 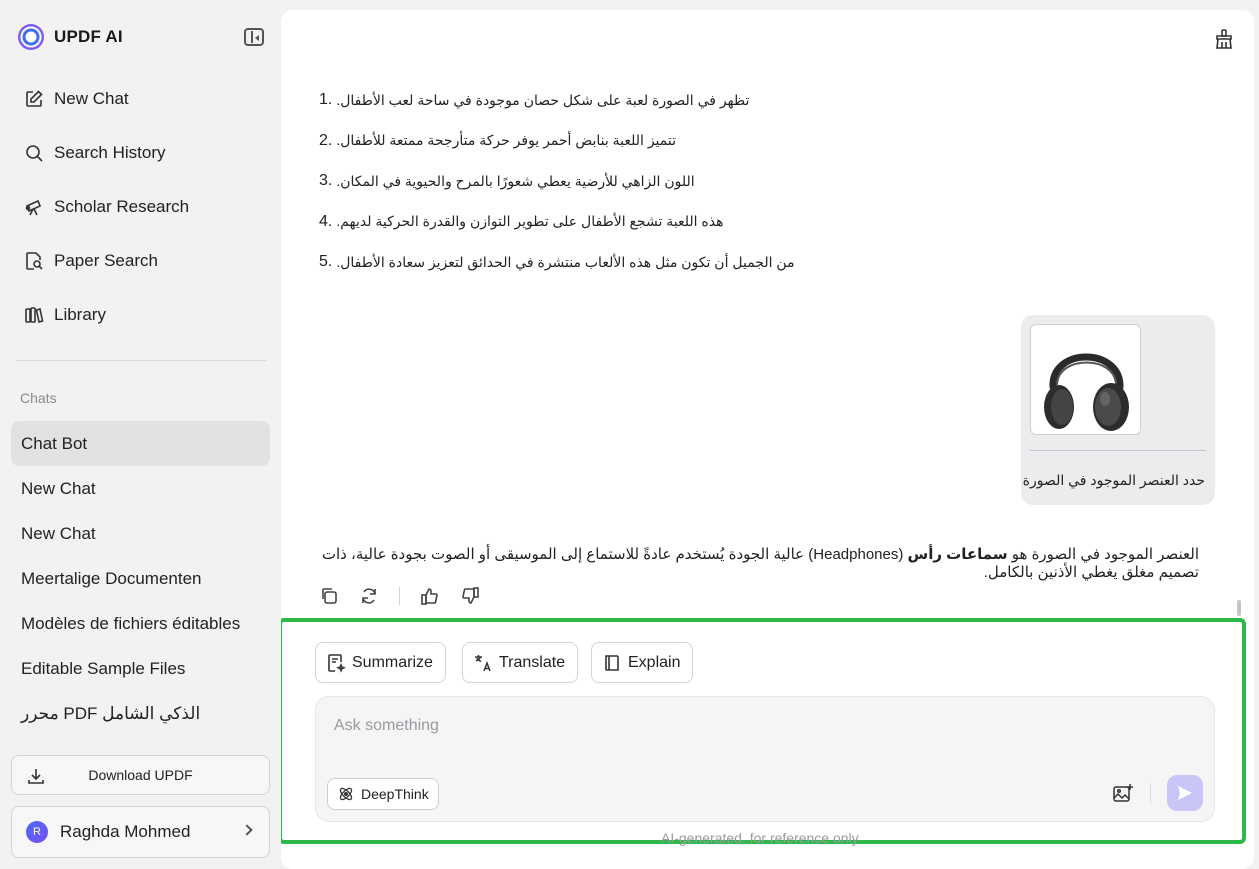 I want to click on chat-item: Modèles de fichiers éditables, so click(x=140, y=623).